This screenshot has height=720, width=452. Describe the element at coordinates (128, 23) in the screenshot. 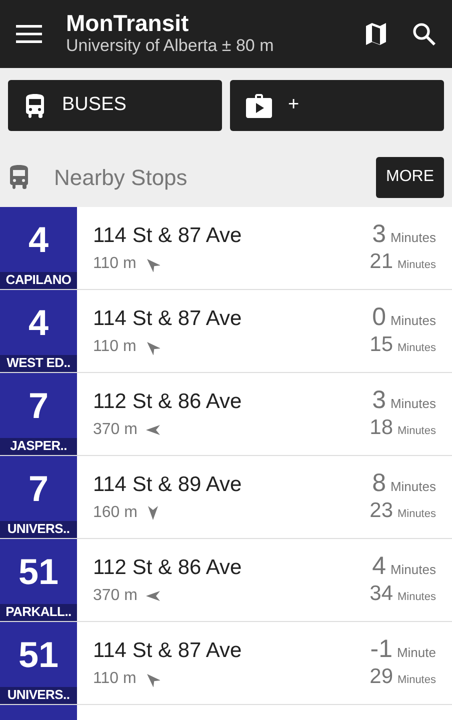

I see `app-title: MonTransit` at that location.